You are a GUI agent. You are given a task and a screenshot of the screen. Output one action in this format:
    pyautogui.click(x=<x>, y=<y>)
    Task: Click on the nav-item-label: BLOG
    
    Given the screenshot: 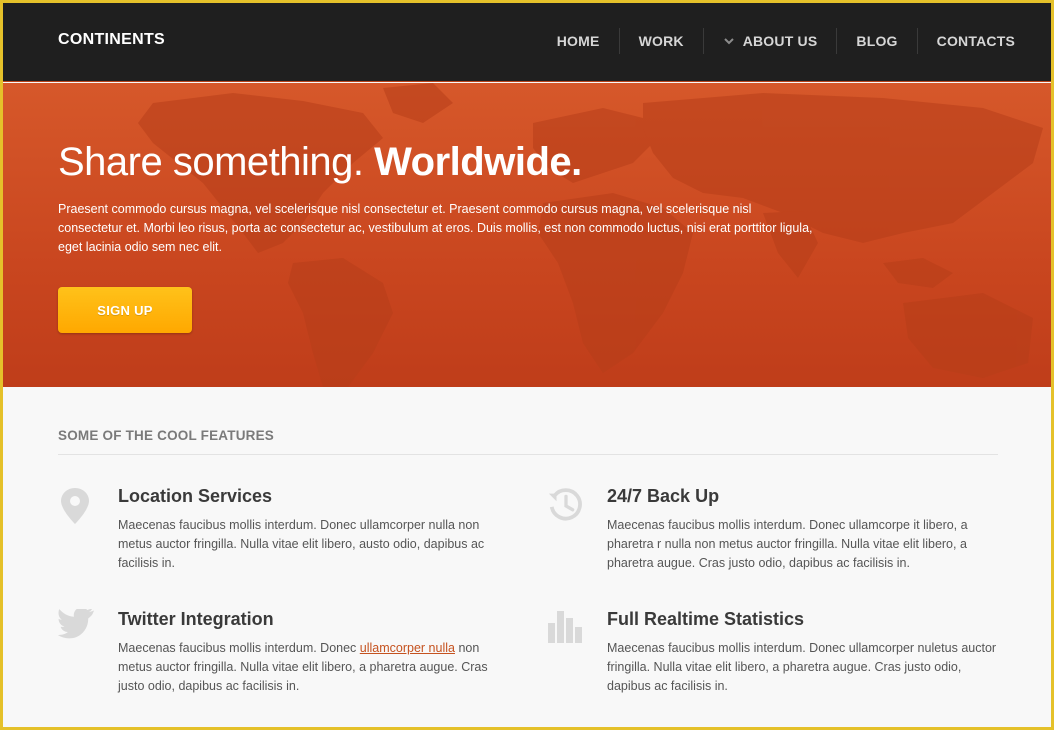 What is the action you would take?
    pyautogui.click(x=877, y=41)
    